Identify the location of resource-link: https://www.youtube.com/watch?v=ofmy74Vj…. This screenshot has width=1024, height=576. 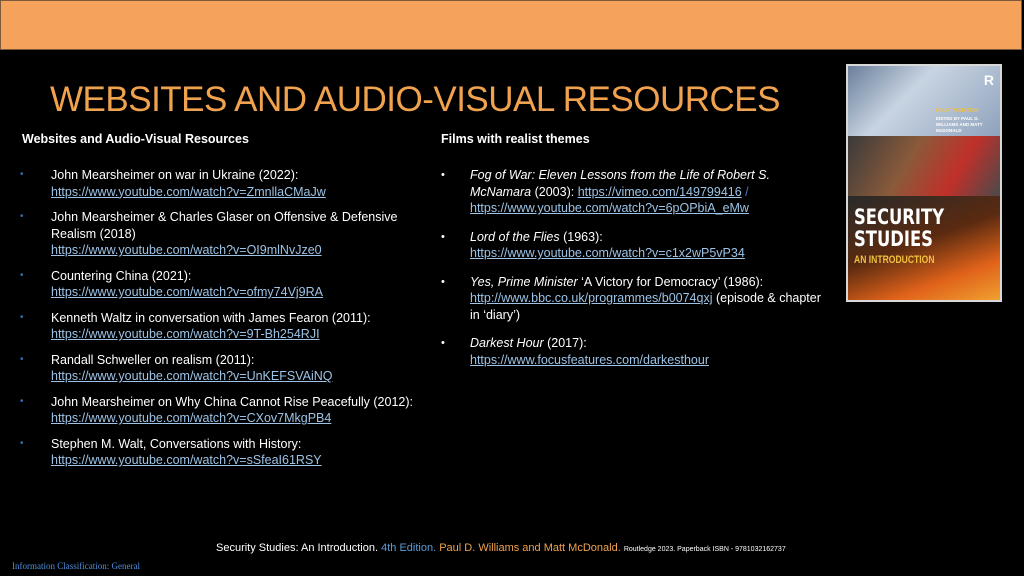
(187, 292).